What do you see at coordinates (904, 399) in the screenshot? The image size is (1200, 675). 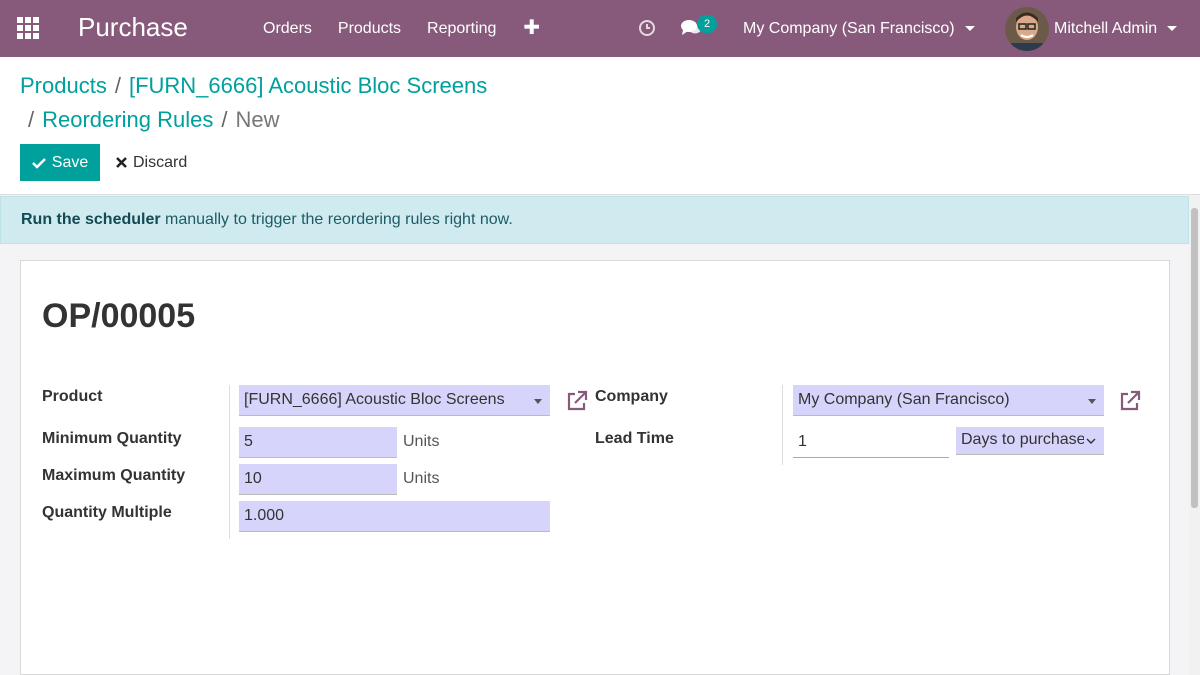 I see `company-field-value: My Company (San Francisco)` at bounding box center [904, 399].